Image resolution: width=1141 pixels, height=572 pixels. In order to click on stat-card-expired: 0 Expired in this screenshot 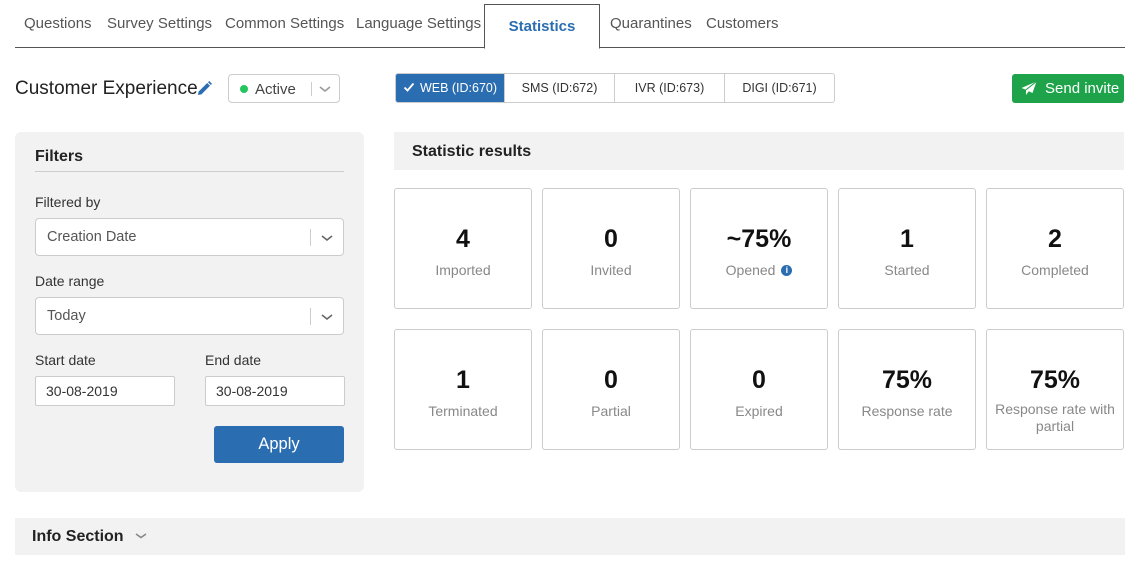, I will do `click(759, 389)`.